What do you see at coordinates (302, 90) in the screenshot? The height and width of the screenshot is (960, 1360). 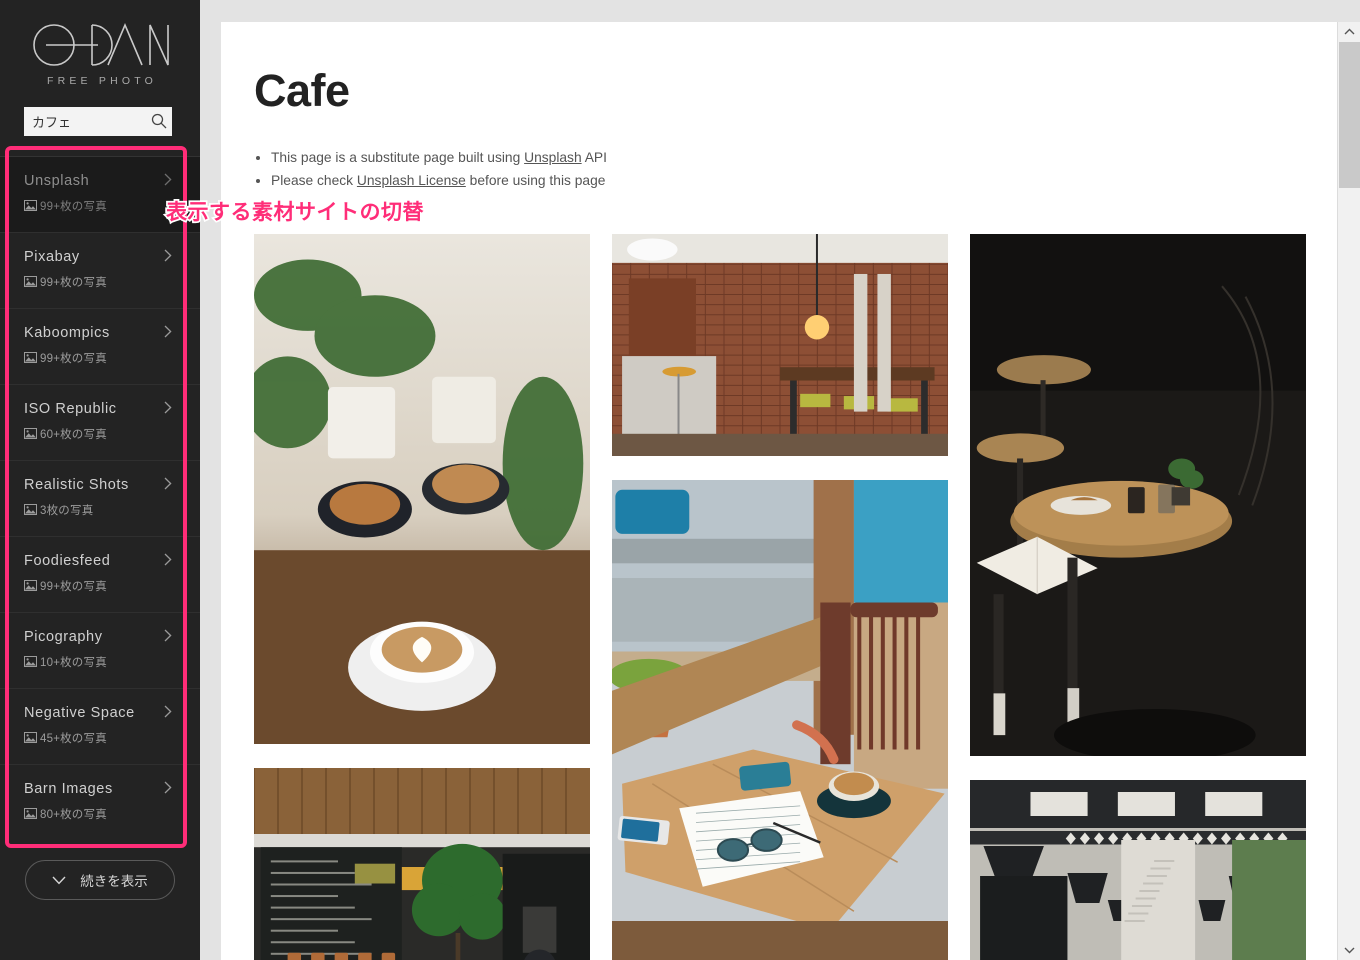 I see `page-title: Cafe` at bounding box center [302, 90].